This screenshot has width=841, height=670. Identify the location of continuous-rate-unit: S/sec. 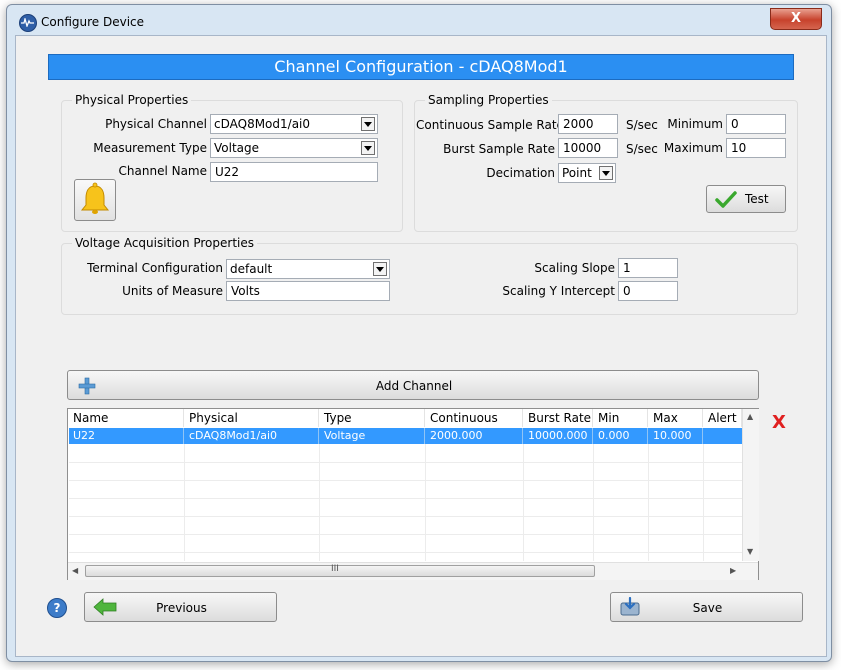
(642, 125).